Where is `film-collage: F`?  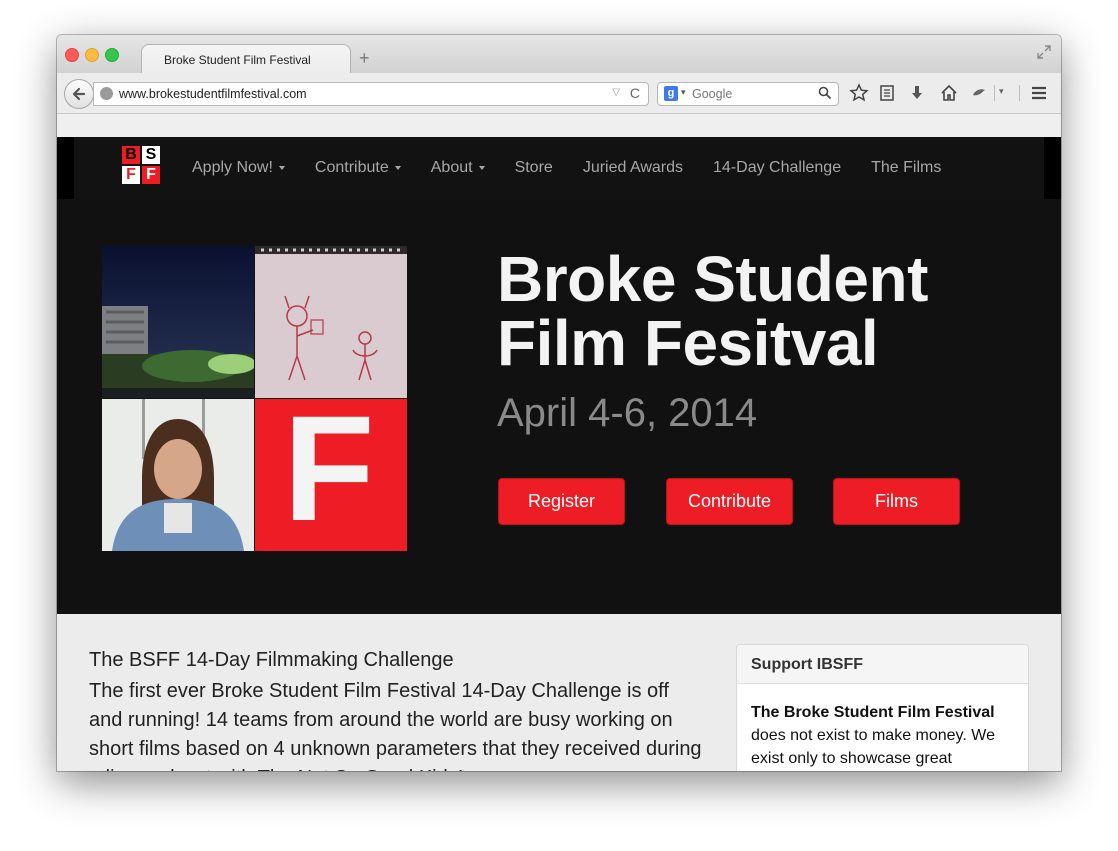 film-collage: F is located at coordinates (254, 398).